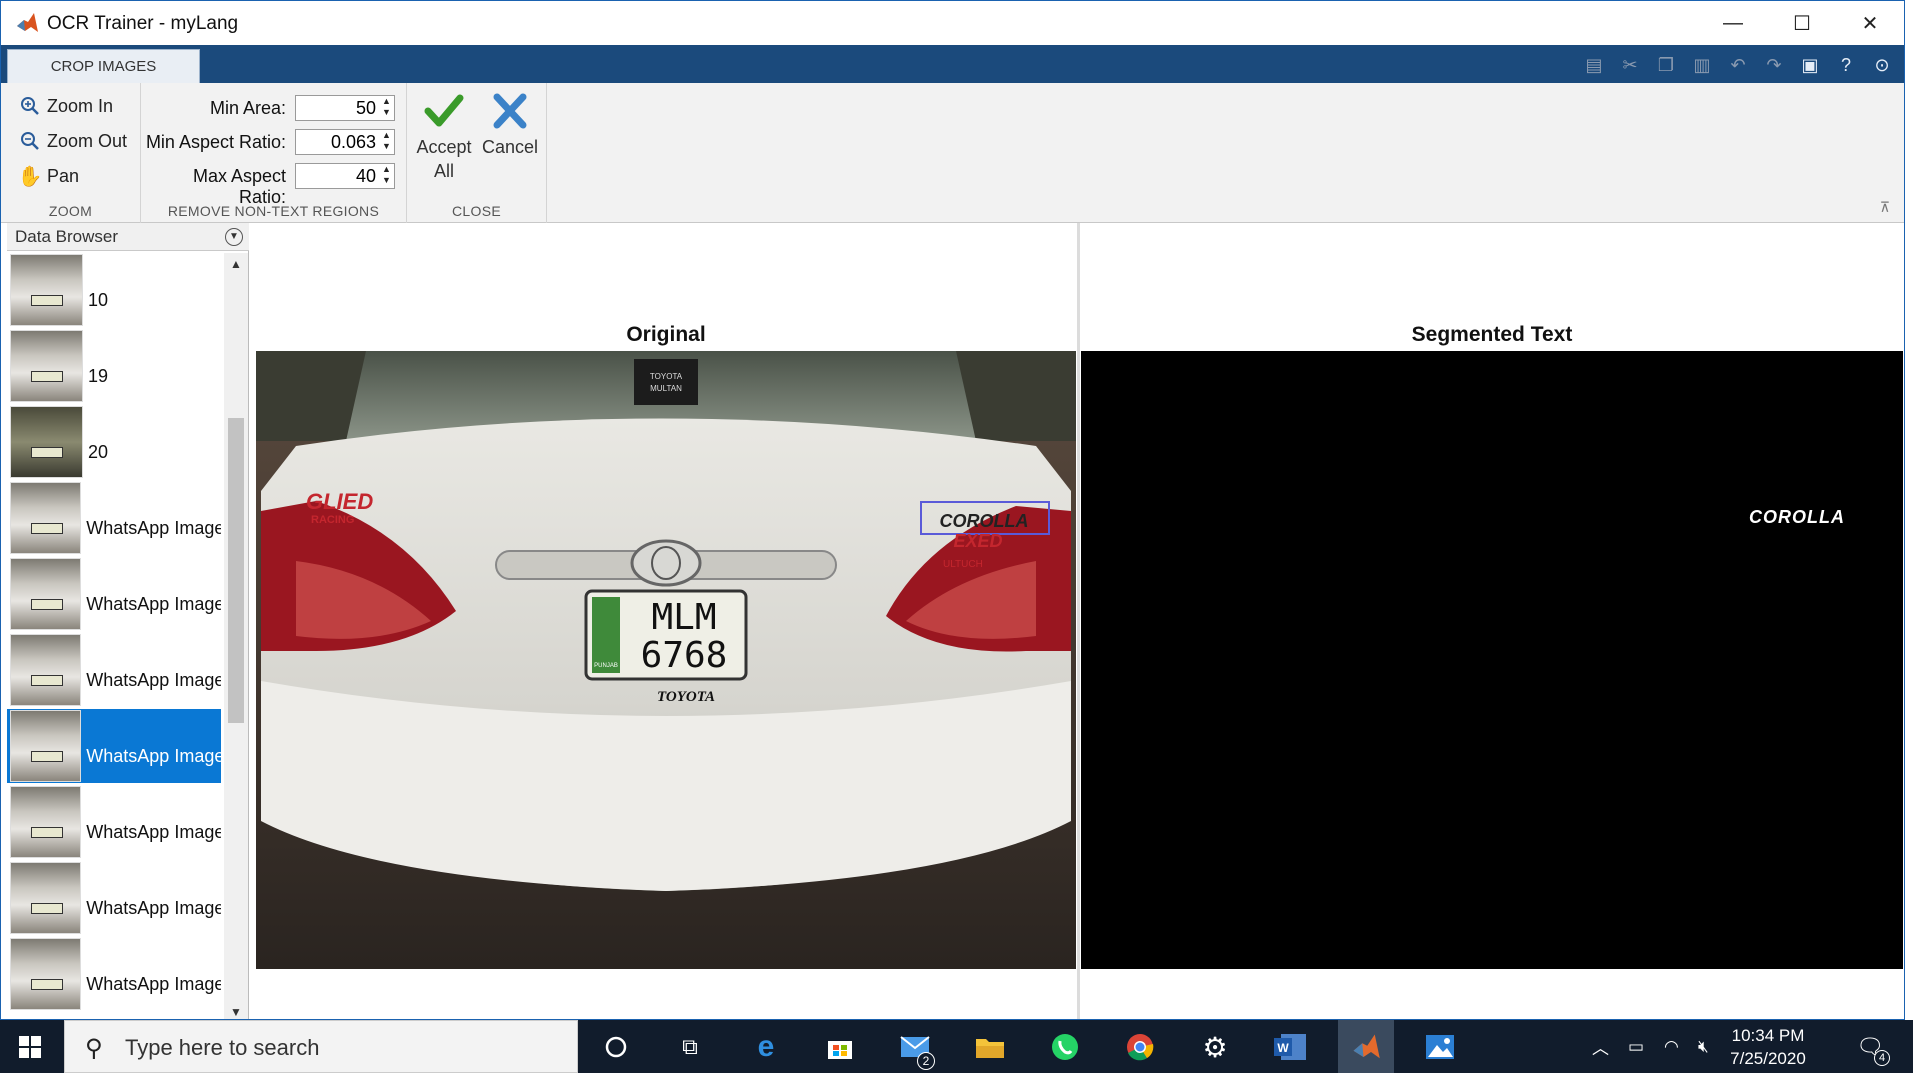  Describe the element at coordinates (1065, 1047) in the screenshot. I see `whatsapp-icon` at that location.